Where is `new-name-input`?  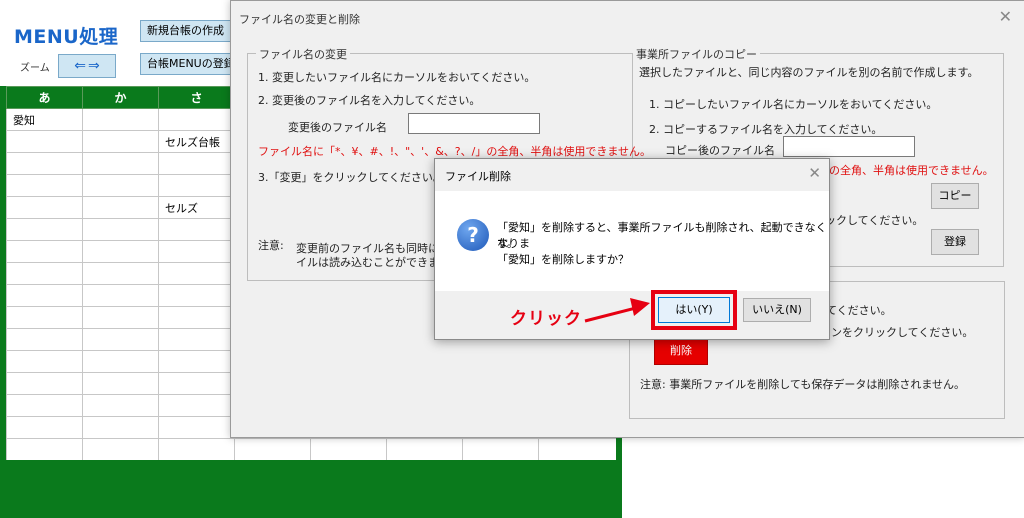 new-name-input is located at coordinates (474, 123).